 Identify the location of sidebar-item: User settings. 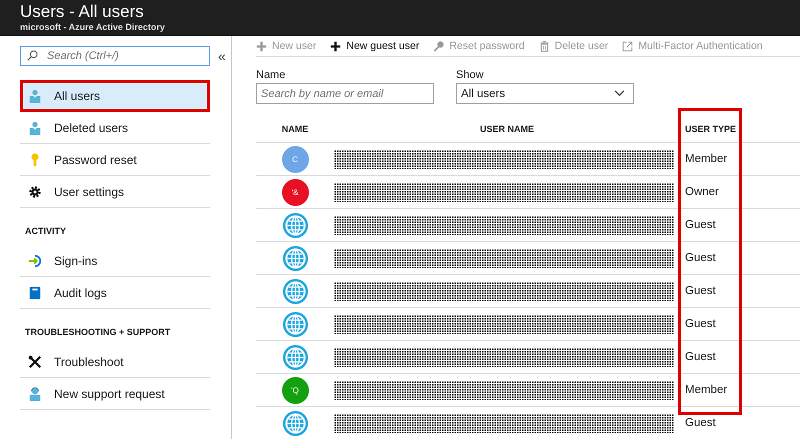
(115, 192).